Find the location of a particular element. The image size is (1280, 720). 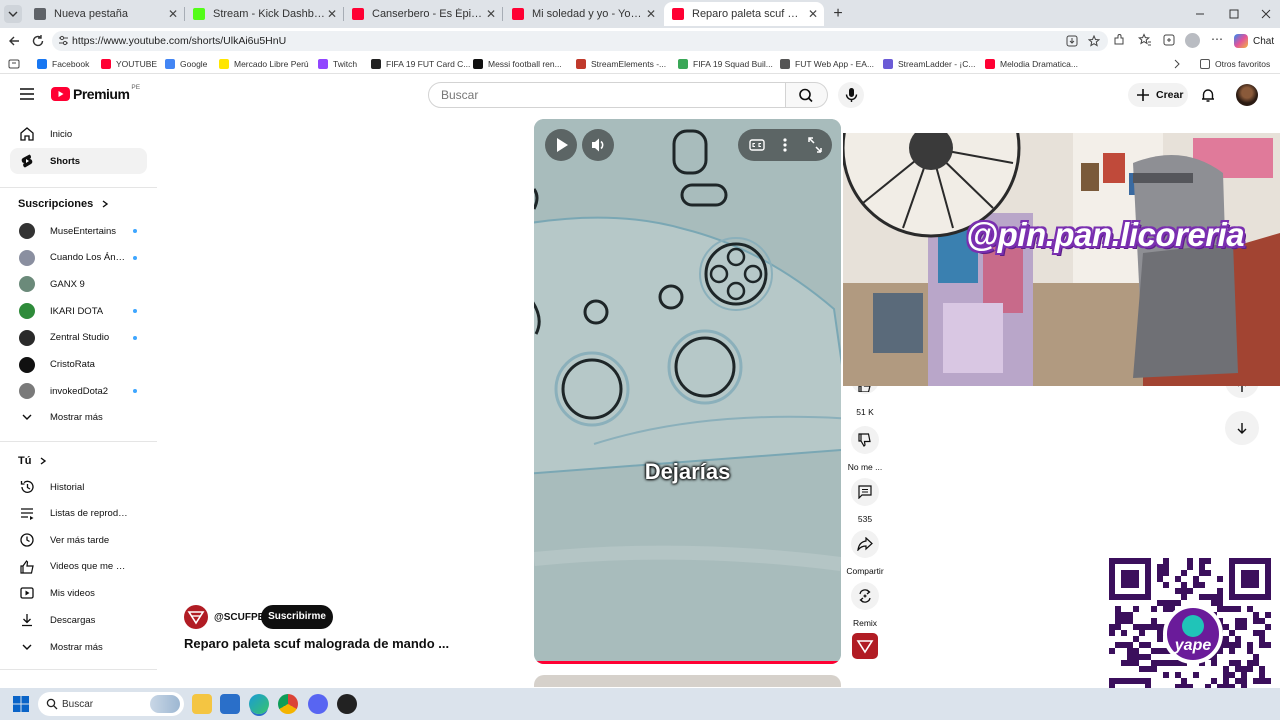

you-heading: Tú is located at coordinates (33, 461).